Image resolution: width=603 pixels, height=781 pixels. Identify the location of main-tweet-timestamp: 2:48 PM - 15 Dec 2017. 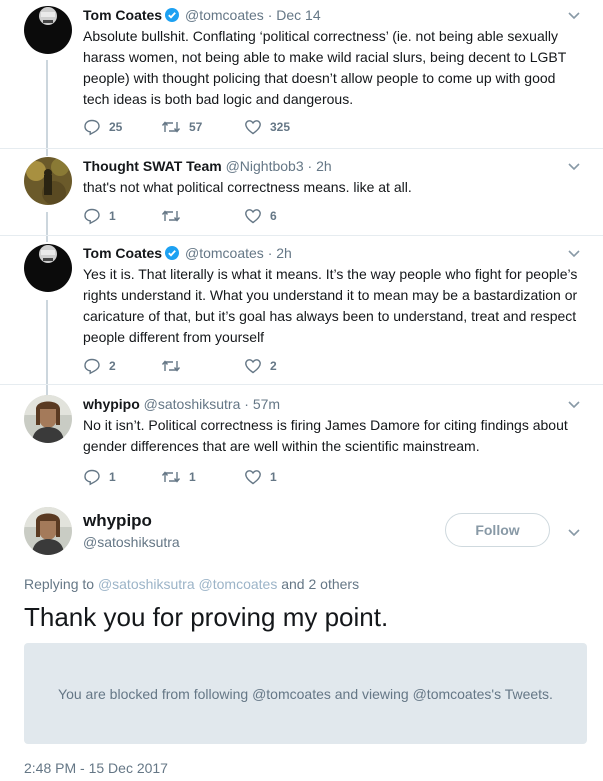
(96, 768).